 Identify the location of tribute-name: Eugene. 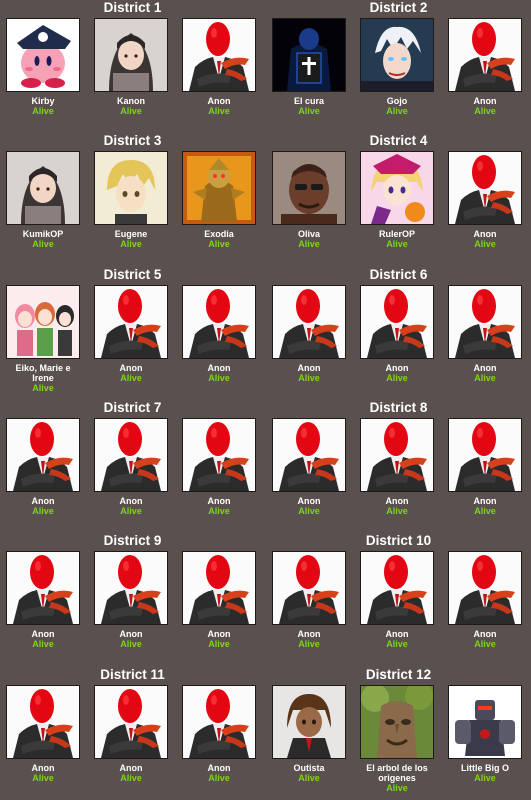
(131, 234).